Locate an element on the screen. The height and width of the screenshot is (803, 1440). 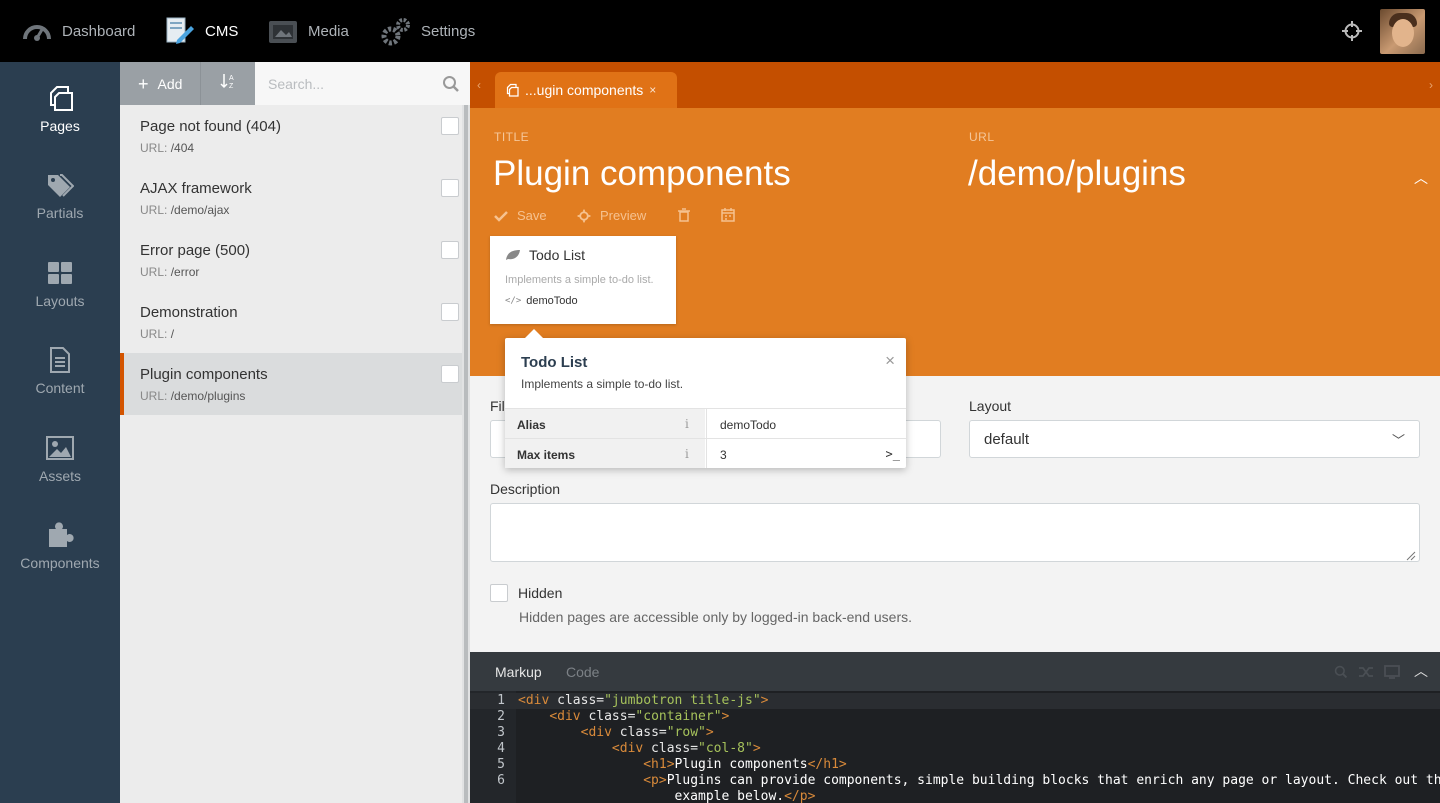
sidebar-item-layouts: Layouts is located at coordinates (60, 299).